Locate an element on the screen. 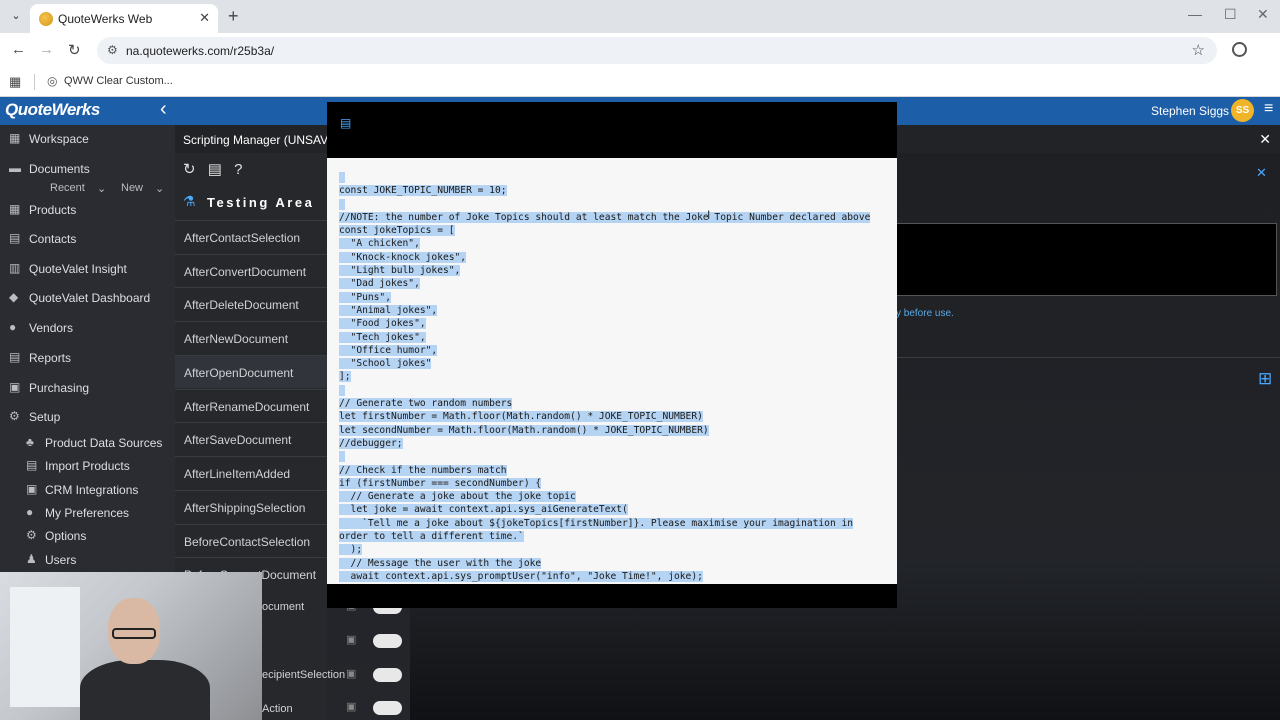 This screenshot has width=1280, height=720. forward-arrow-icon: → is located at coordinates (46, 49).